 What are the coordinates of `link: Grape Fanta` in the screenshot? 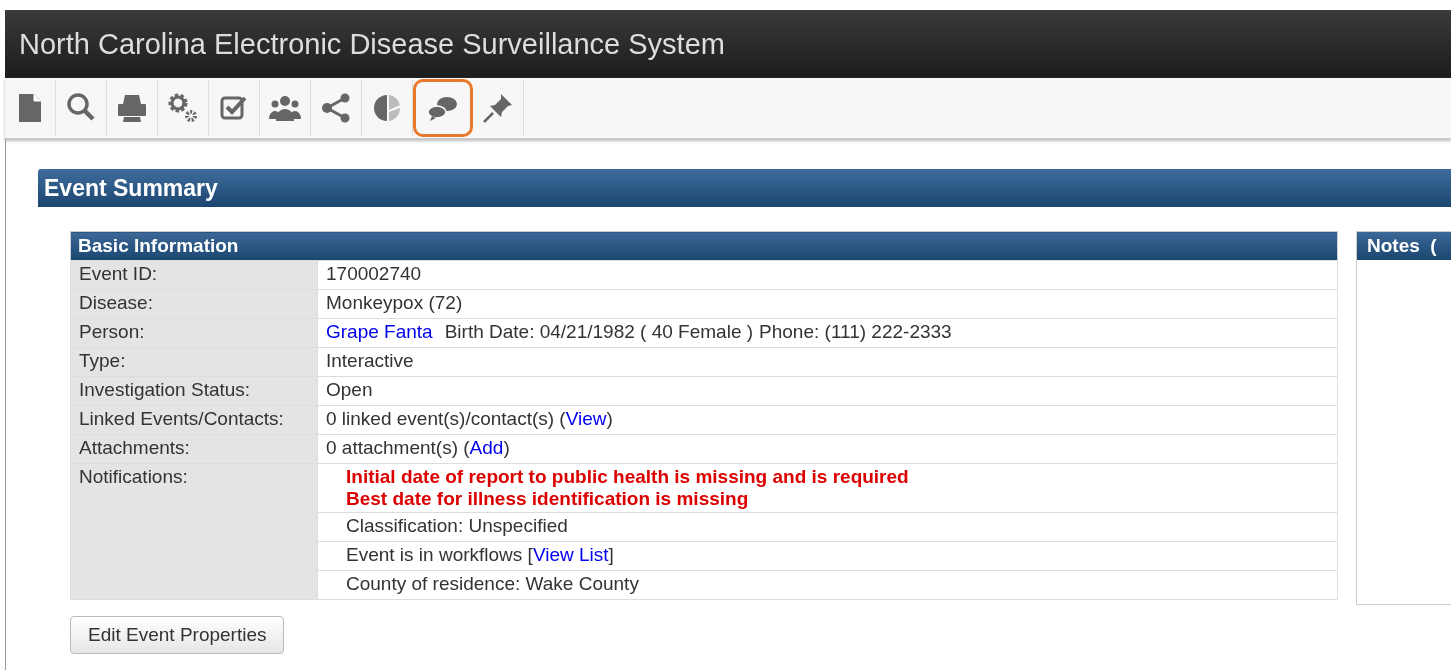 It's located at (379, 332).